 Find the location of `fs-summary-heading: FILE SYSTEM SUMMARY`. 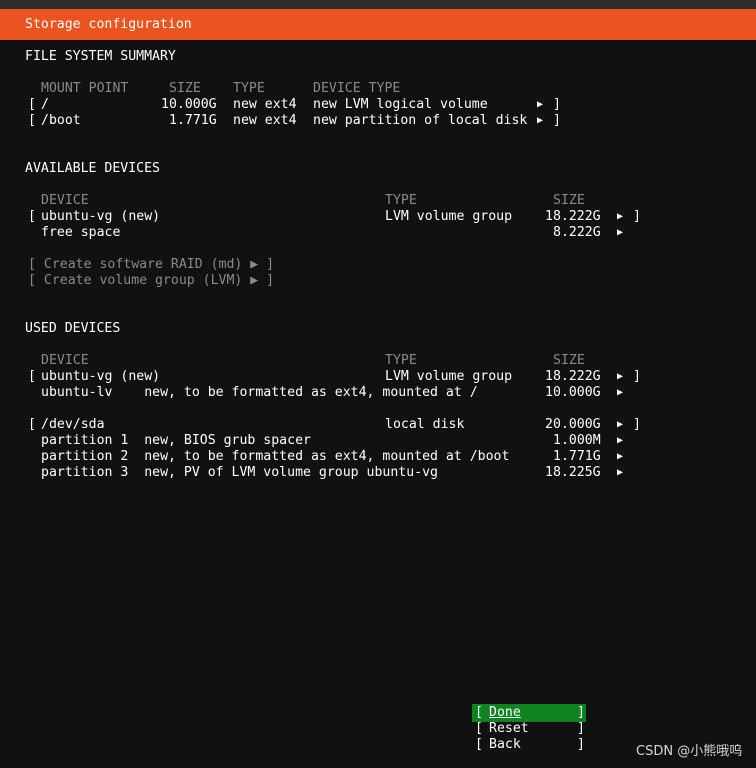

fs-summary-heading: FILE SYSTEM SUMMARY is located at coordinates (100, 56).